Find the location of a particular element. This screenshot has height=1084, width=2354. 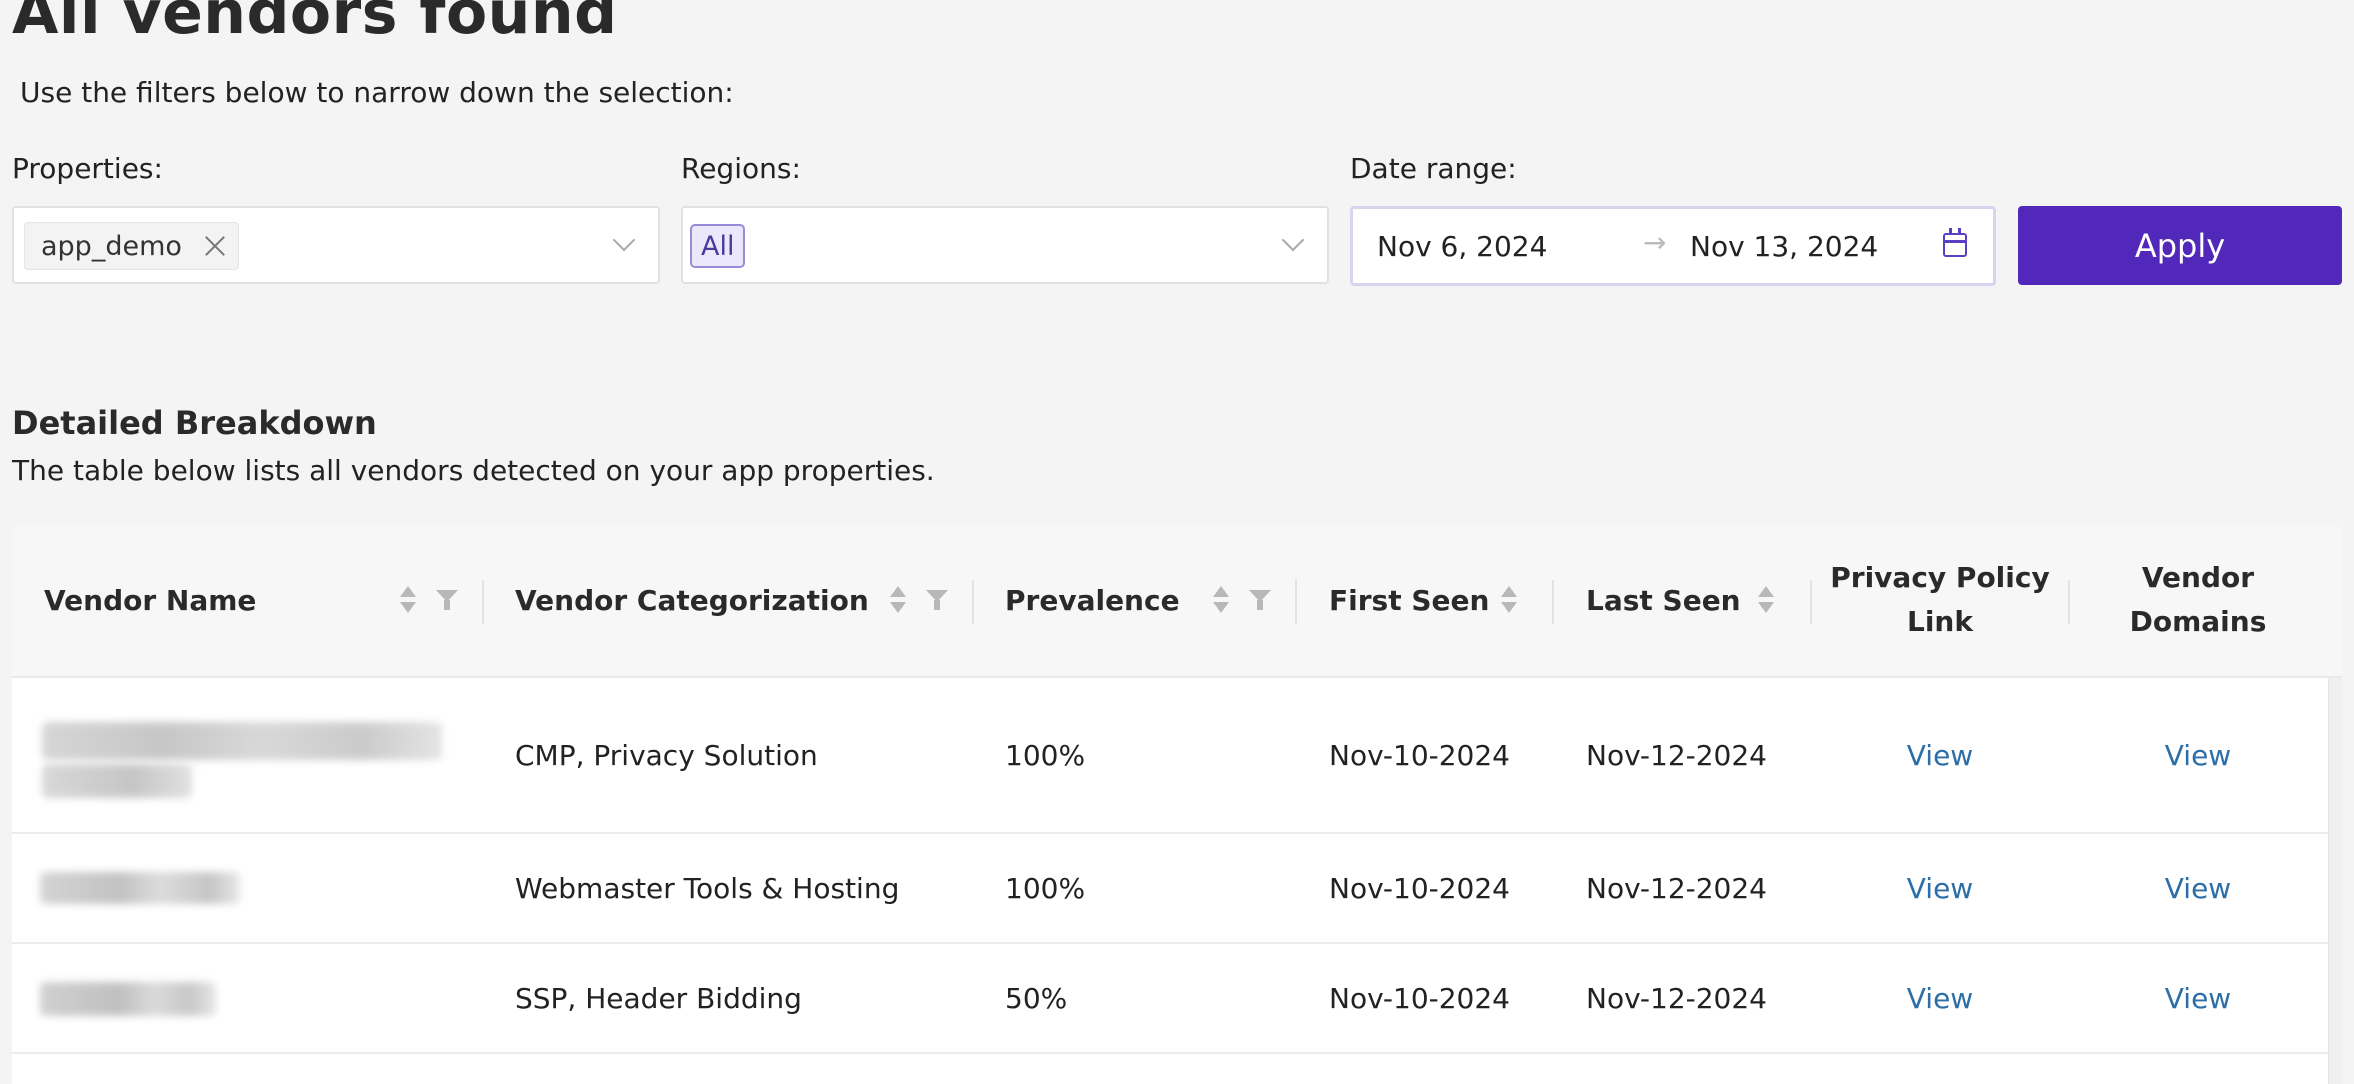

date-range-picker: Nov 6, 2024 → Nov 13, 2024 is located at coordinates (1673, 246).